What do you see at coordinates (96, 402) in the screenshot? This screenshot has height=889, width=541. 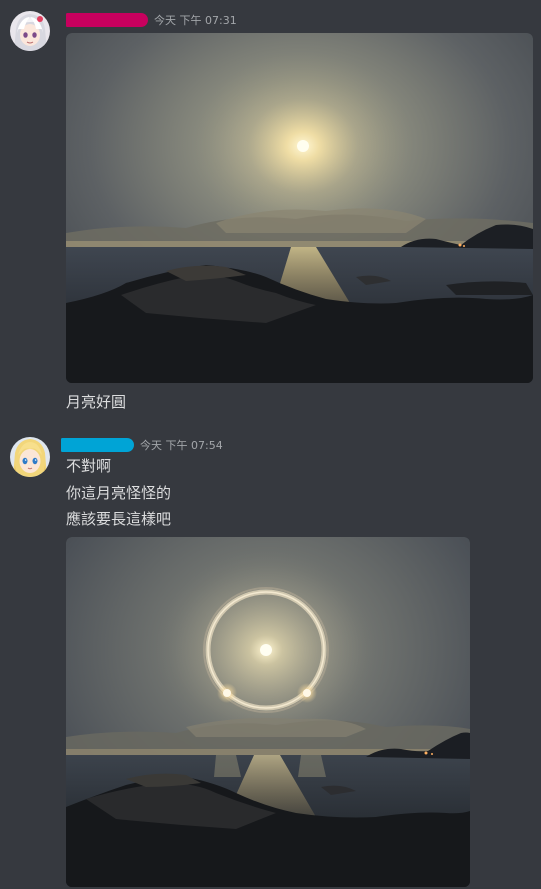 I see `message-text: 月亮好圓` at bounding box center [96, 402].